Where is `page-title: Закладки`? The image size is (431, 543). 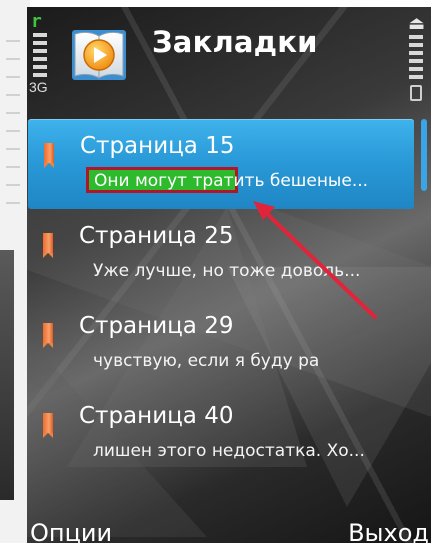
page-title: Закладки is located at coordinates (235, 42).